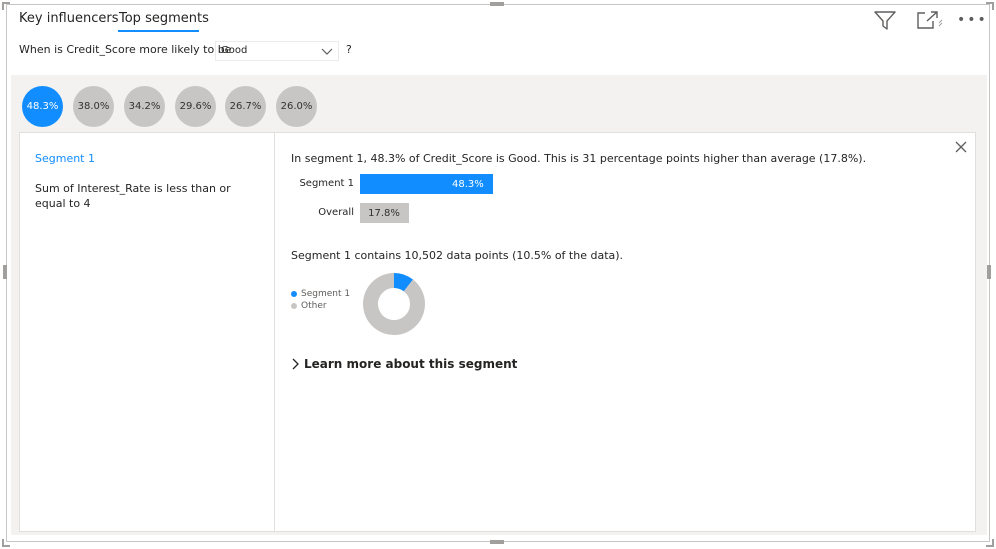 The image size is (996, 549). I want to click on legend-item-other: Other, so click(320, 306).